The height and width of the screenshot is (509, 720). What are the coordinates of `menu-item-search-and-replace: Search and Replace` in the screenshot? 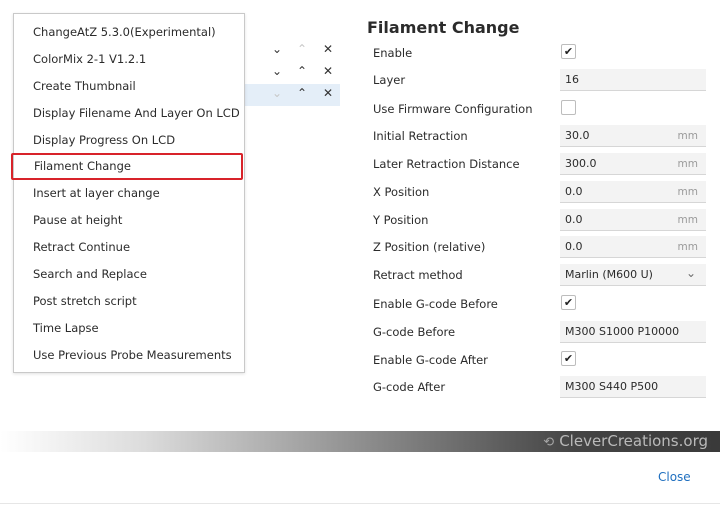 It's located at (129, 274).